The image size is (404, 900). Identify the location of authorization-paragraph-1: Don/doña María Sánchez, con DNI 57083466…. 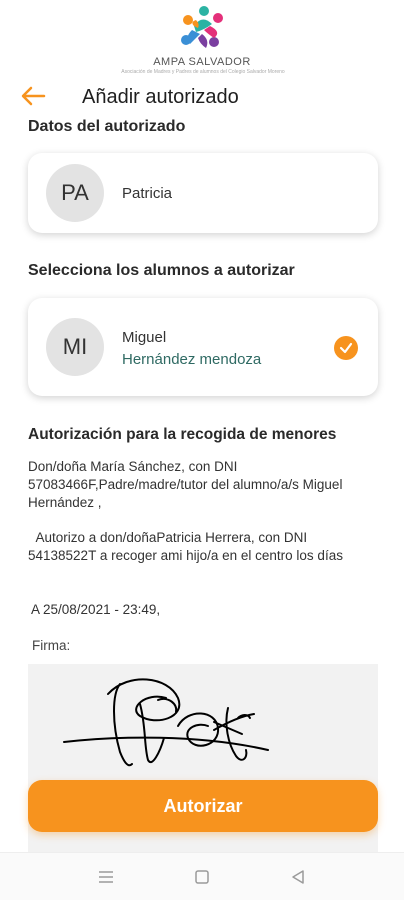
(185, 484).